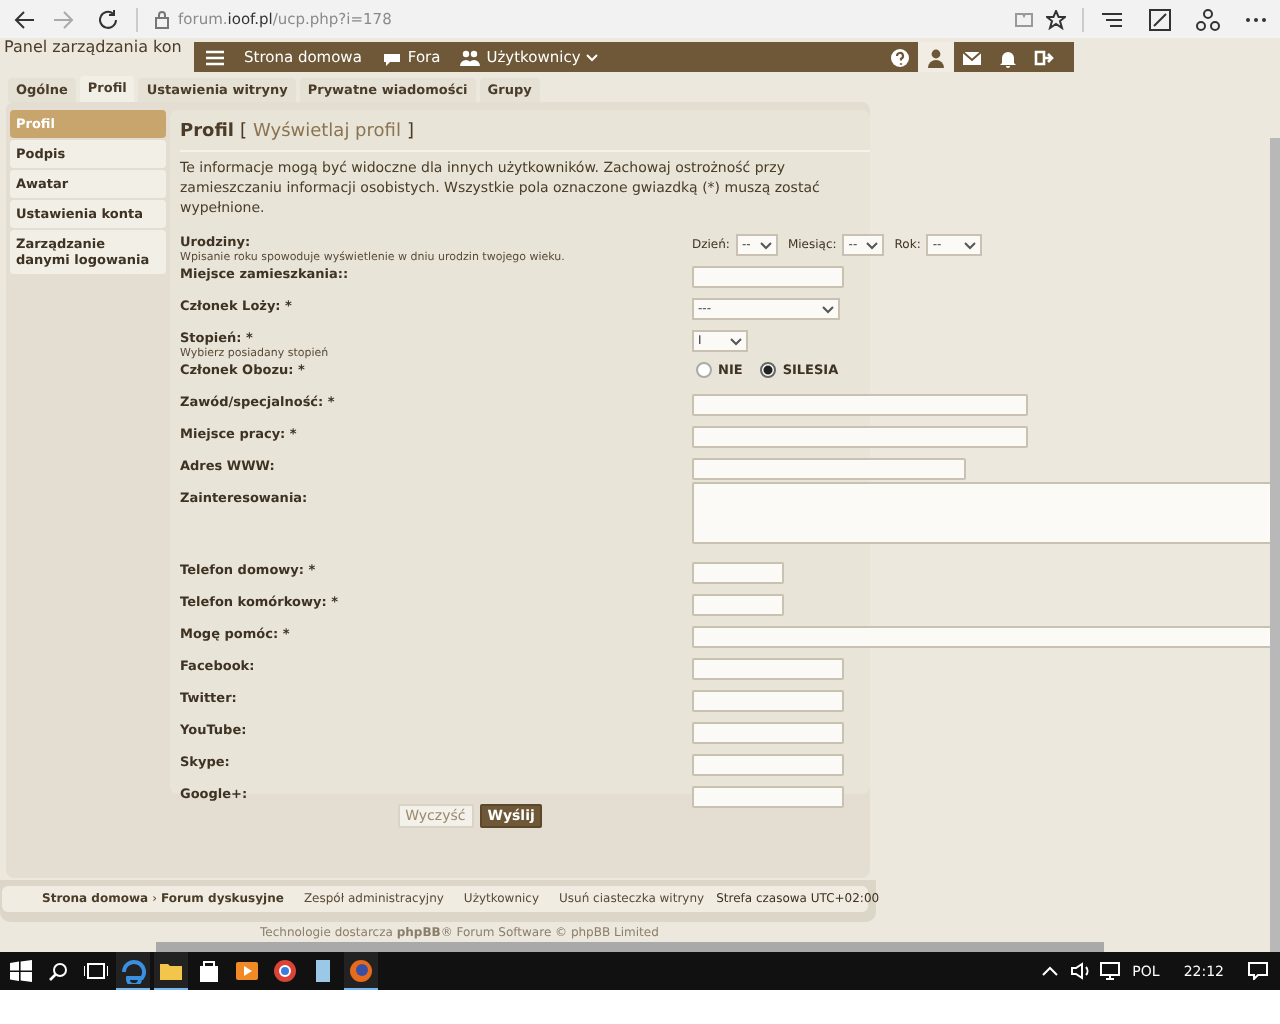 The width and height of the screenshot is (1280, 1024). Describe the element at coordinates (1275, 545) in the screenshot. I see `vertical-scrollbar` at that location.